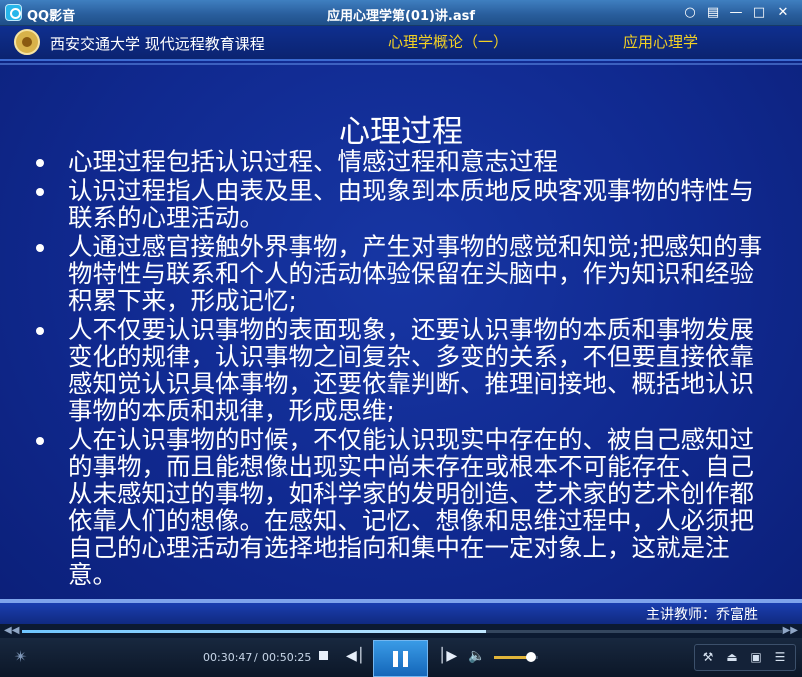 Image resolution: width=802 pixels, height=677 pixels. Describe the element at coordinates (11, 631) in the screenshot. I see `seek-back-icon: ◀◀` at that location.